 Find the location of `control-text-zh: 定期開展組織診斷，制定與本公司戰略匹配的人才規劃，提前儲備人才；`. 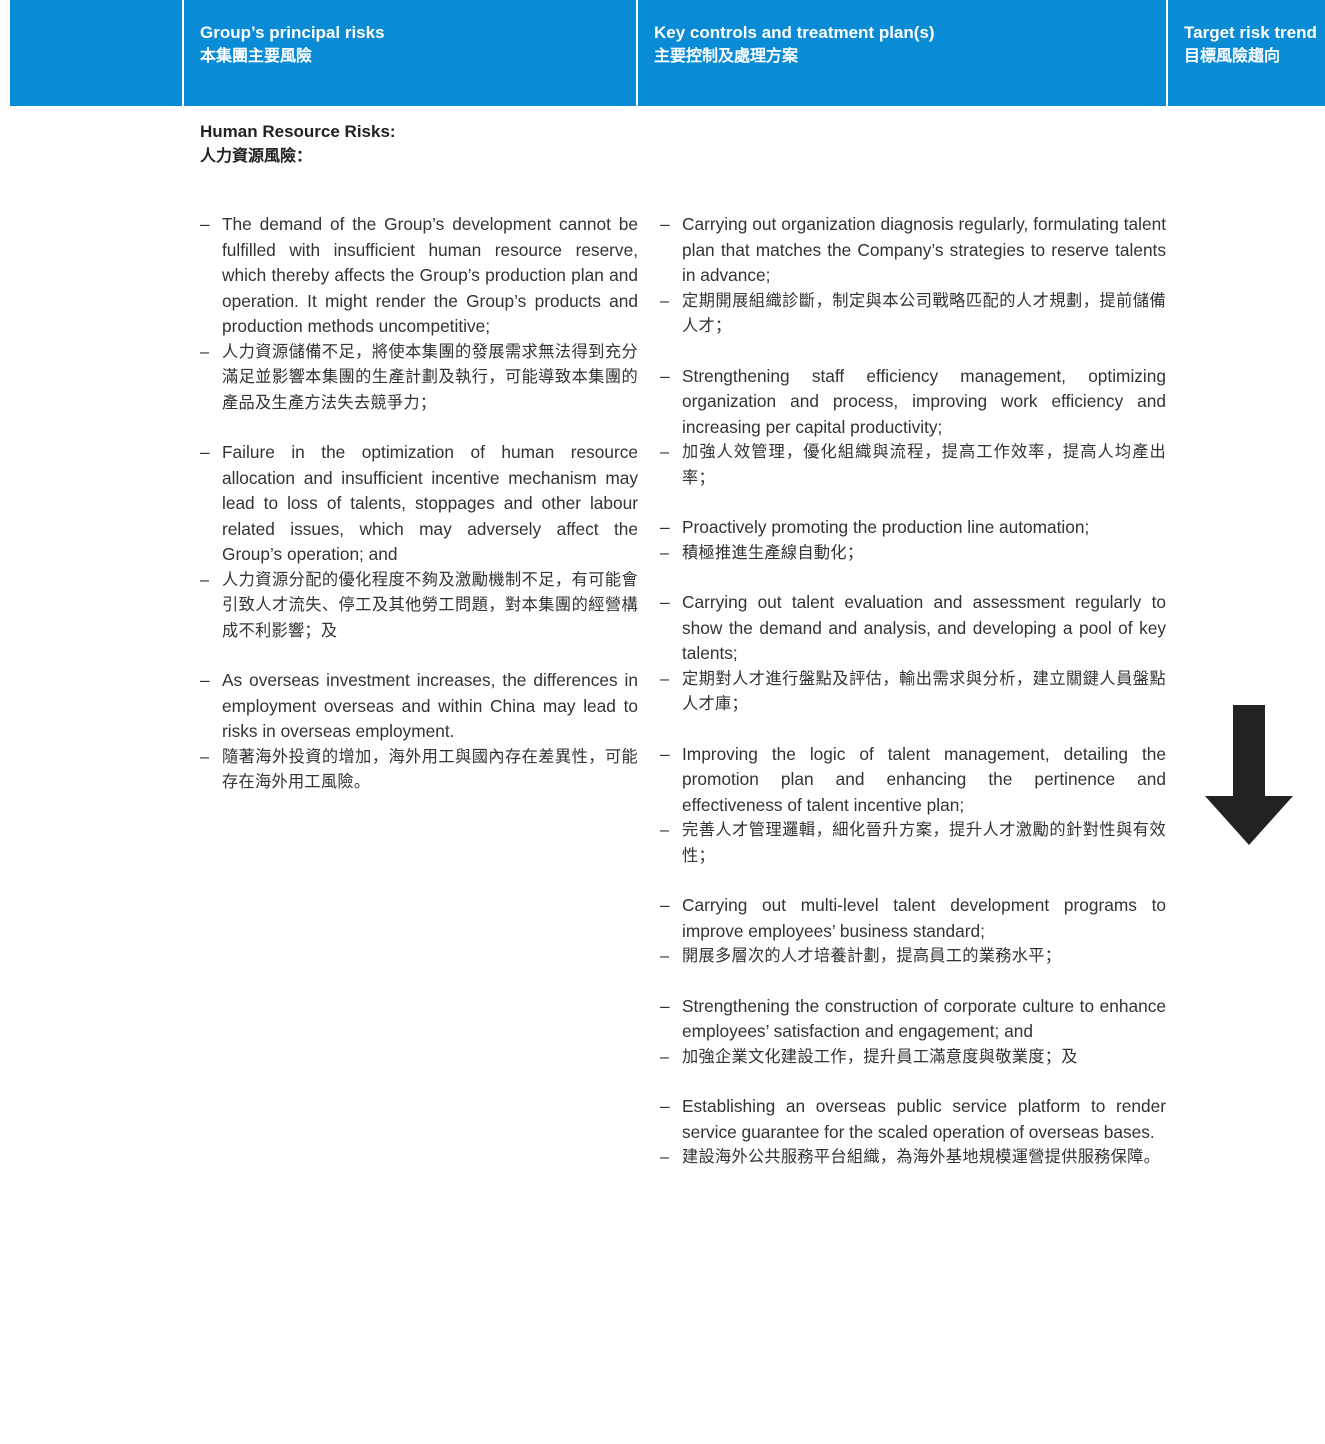

control-text-zh: 定期開展組織診斷，制定與本公司戰略匹配的人才規劃，提前儲備人才； is located at coordinates (924, 313).